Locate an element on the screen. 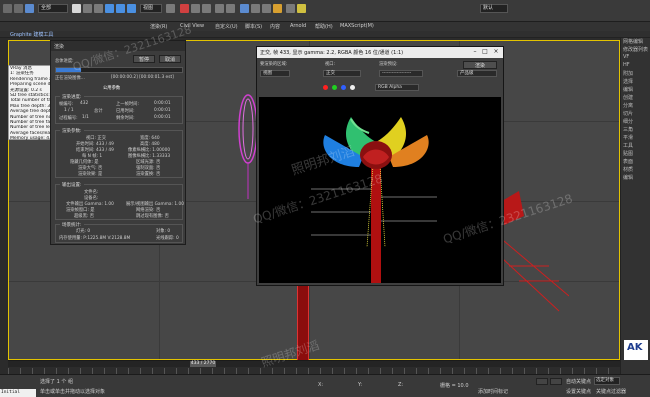 This screenshot has height=397, width=650. cmd-item: 网格编辑 is located at coordinates (635, 42).